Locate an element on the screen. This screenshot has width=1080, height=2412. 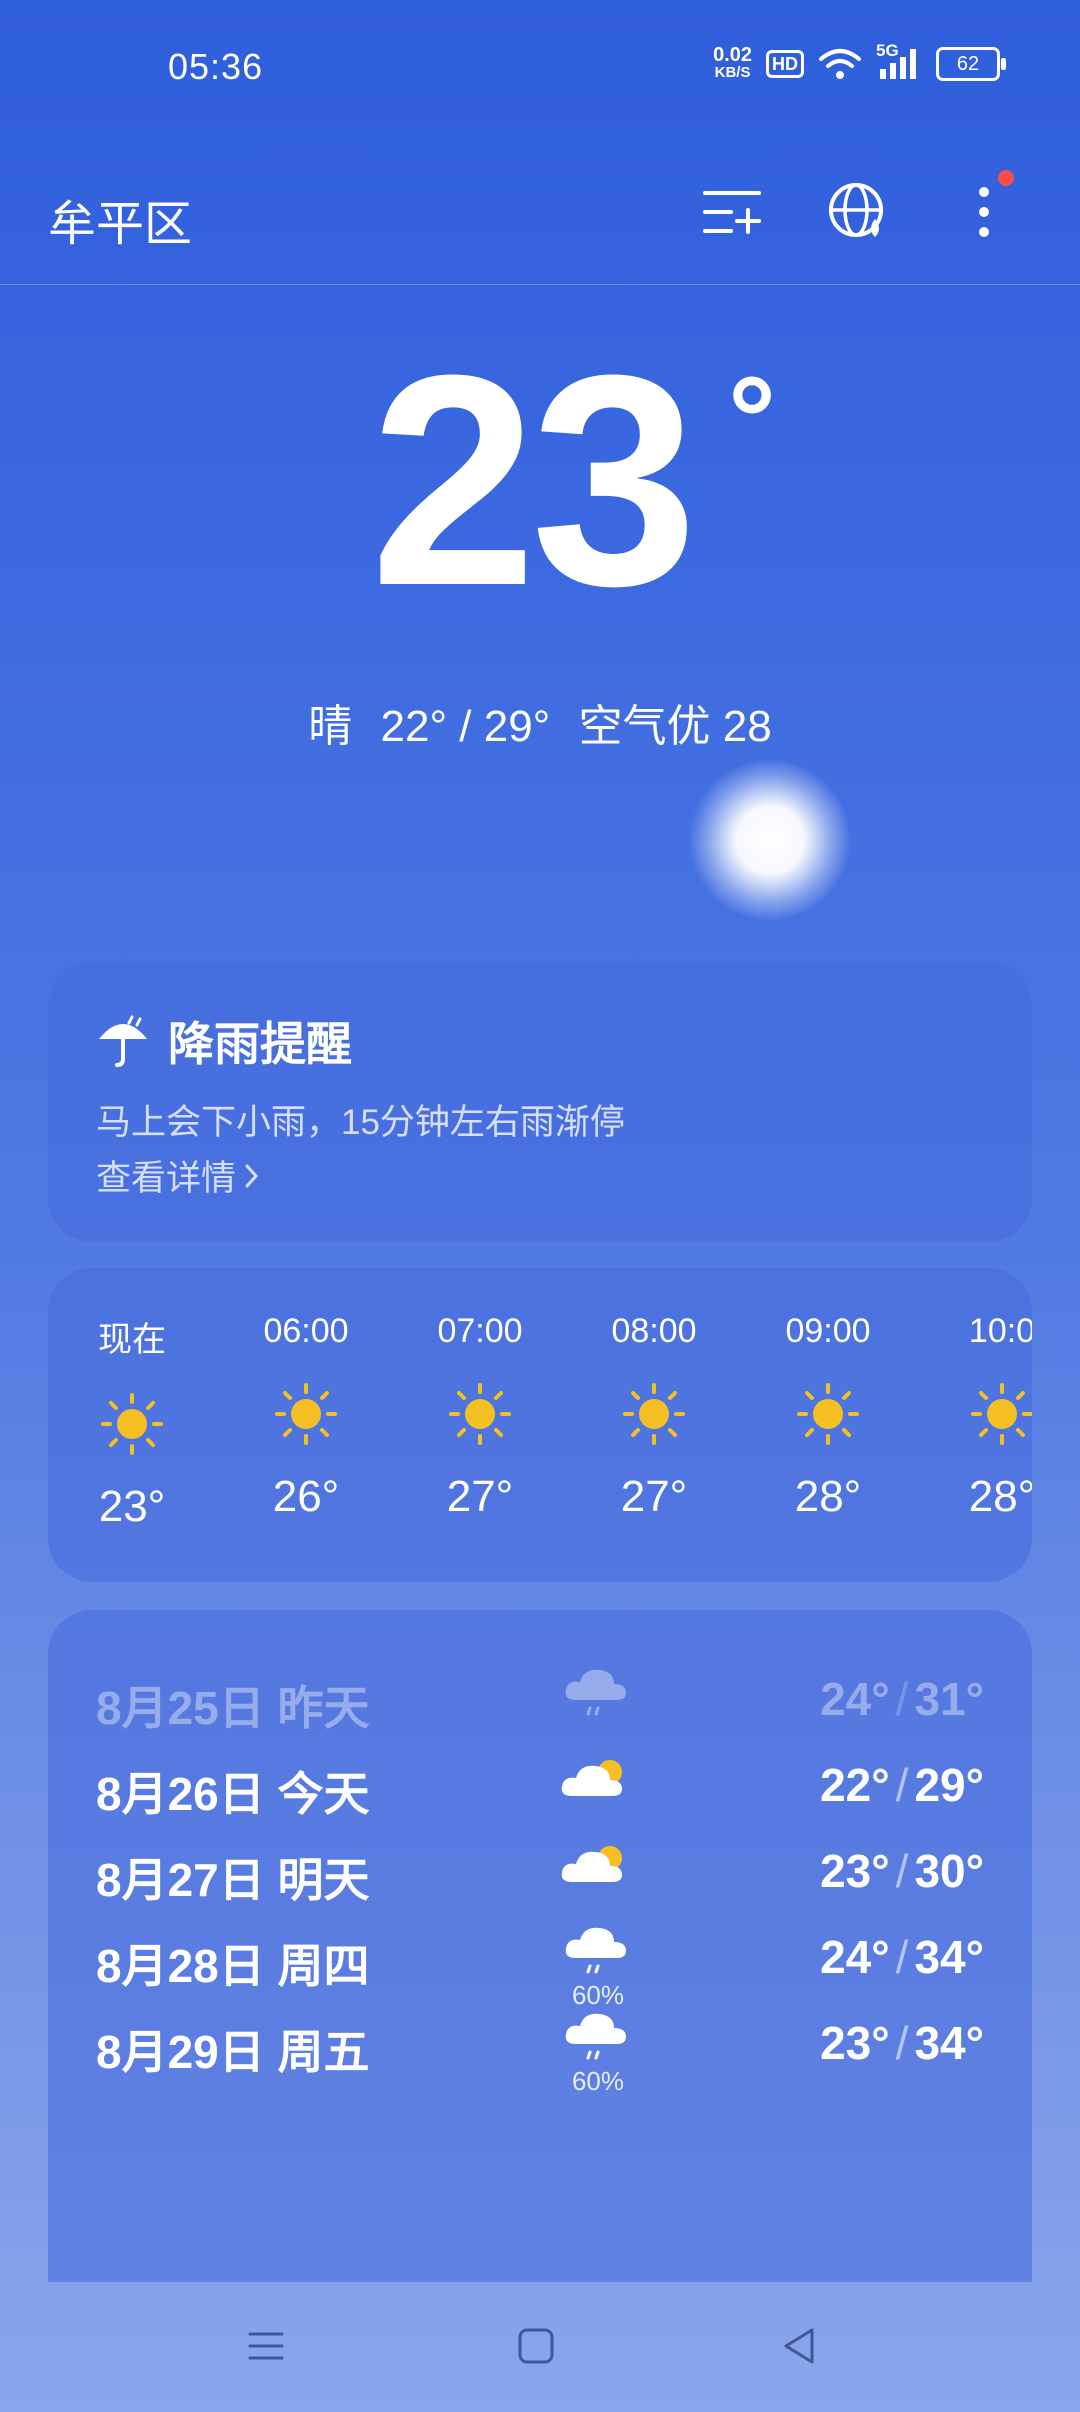
daily-temp: 24°/31° is located at coordinates (902, 1699).